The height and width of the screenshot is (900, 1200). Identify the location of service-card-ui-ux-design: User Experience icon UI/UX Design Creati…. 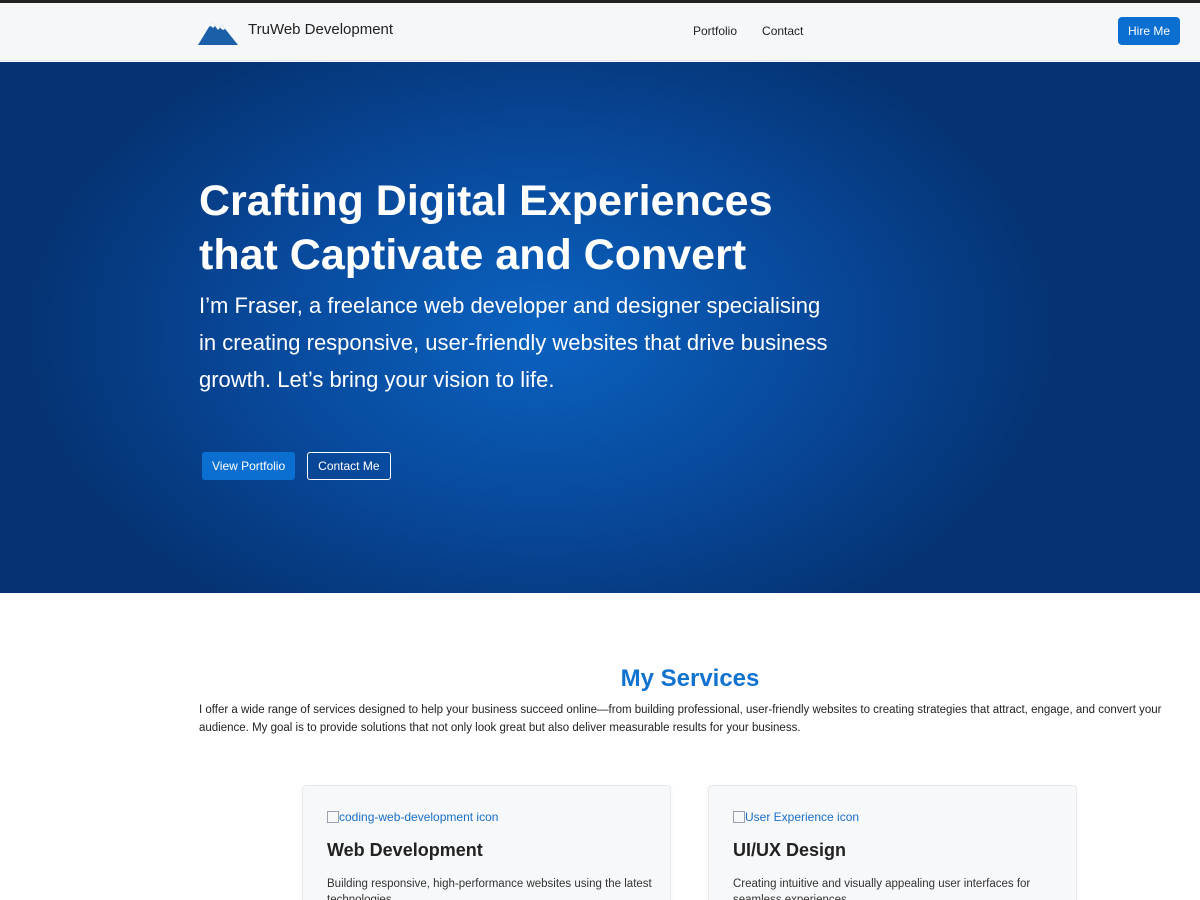
(892, 842).